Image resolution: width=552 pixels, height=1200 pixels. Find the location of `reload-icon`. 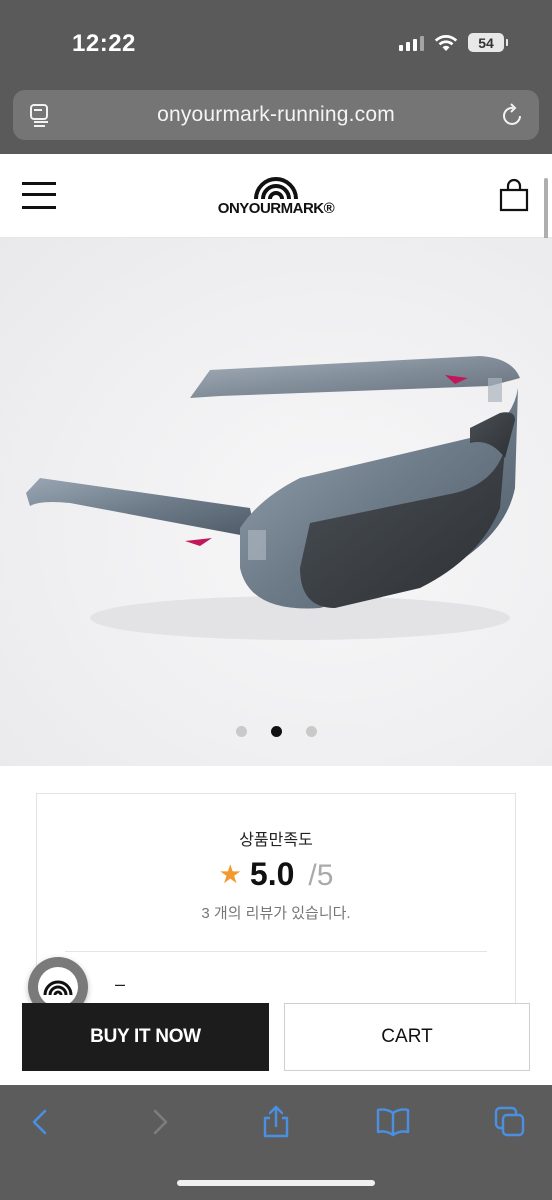

reload-icon is located at coordinates (513, 115).